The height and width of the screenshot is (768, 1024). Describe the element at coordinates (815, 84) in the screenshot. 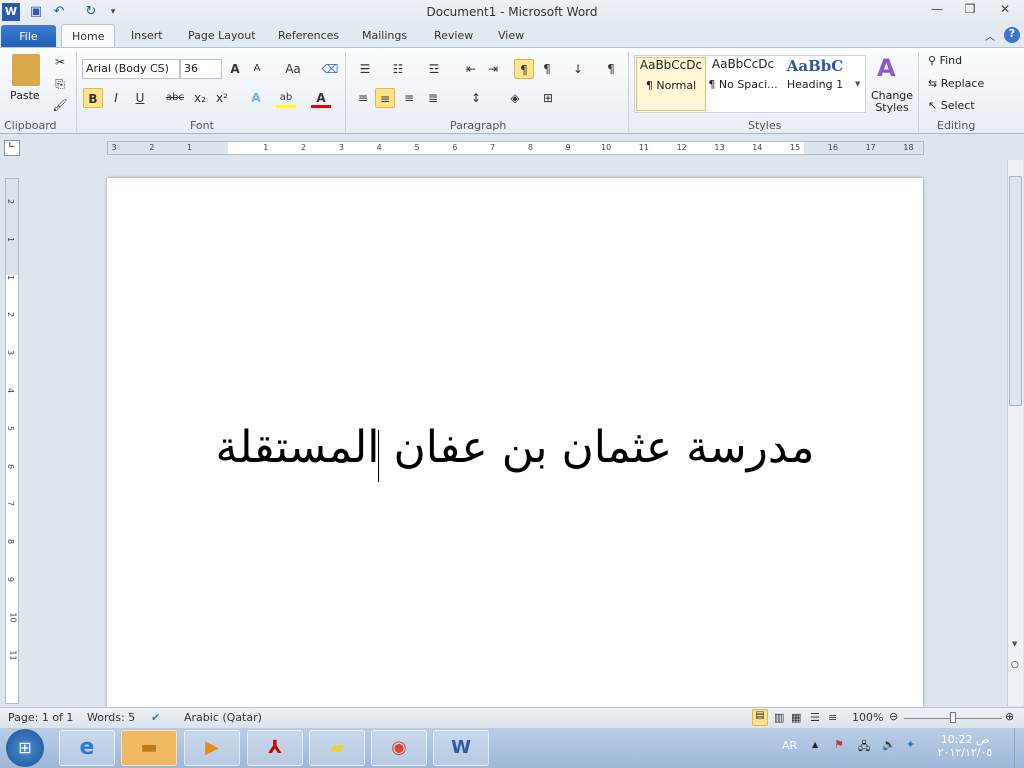

I see `style-heading-1: AaBbC Heading 1` at that location.